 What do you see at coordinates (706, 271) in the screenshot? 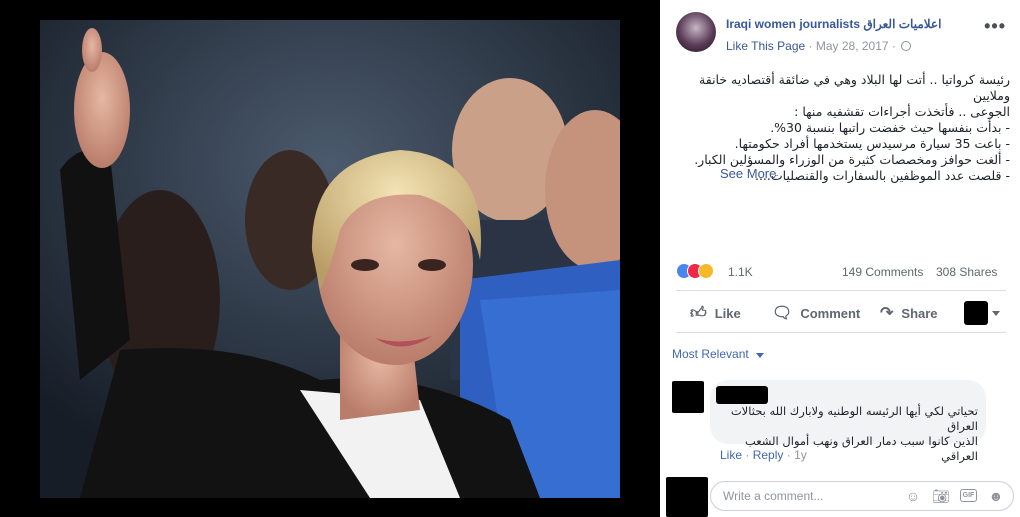
I see `haha-reaction-icon` at bounding box center [706, 271].